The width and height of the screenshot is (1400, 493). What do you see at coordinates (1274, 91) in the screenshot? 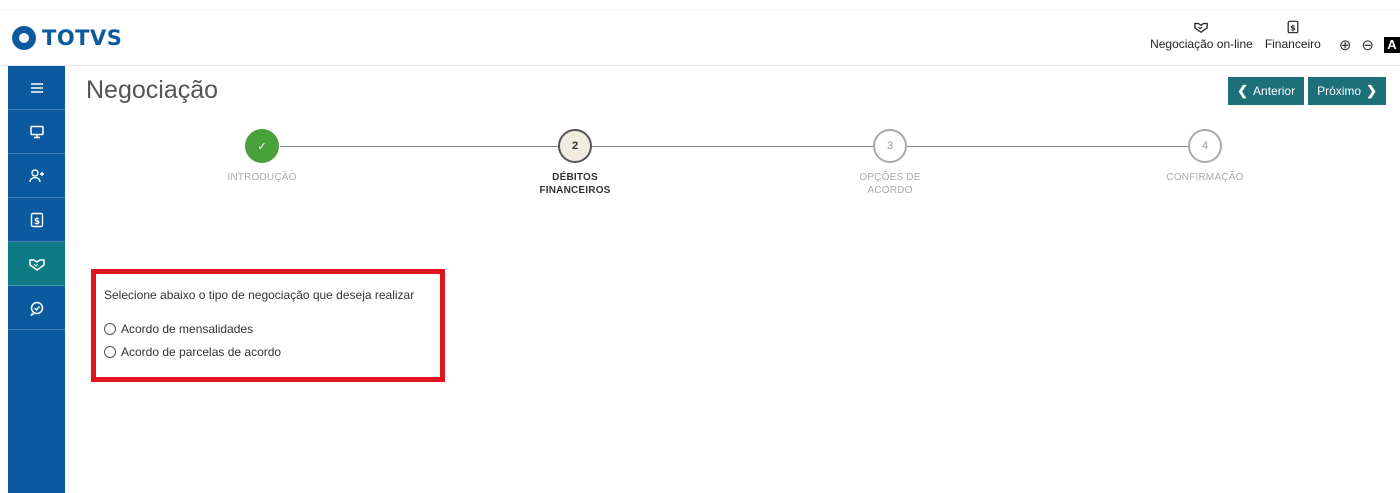
I see `previous-label: Anterior` at bounding box center [1274, 91].